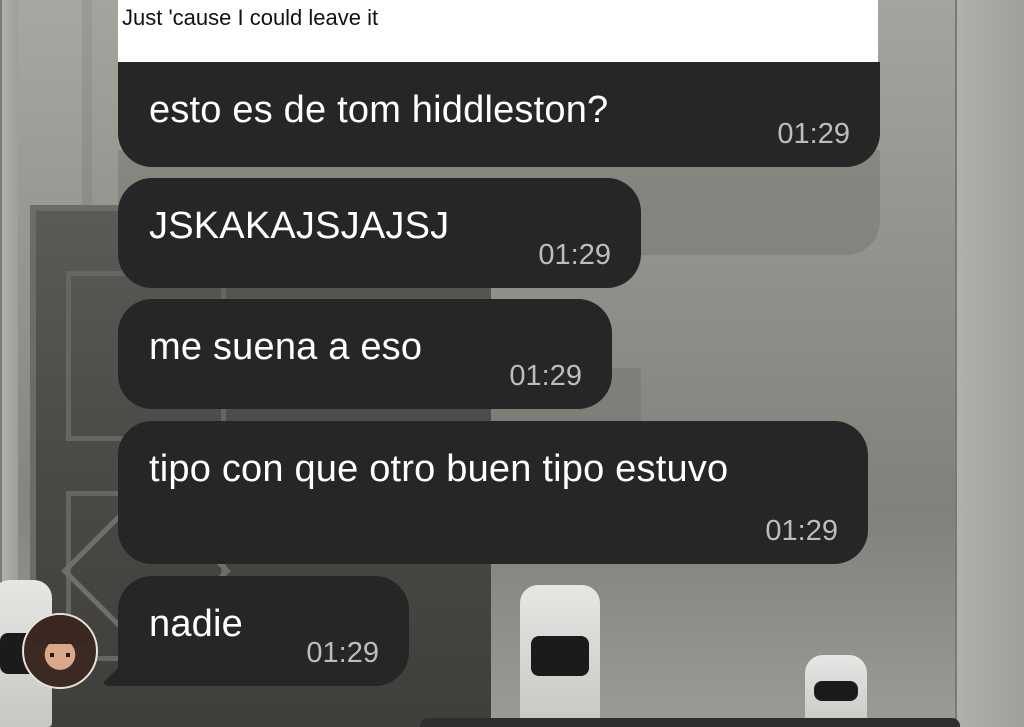 The image size is (1024, 727). I want to click on message-bubble: me suena a eso 01:29, so click(365, 354).